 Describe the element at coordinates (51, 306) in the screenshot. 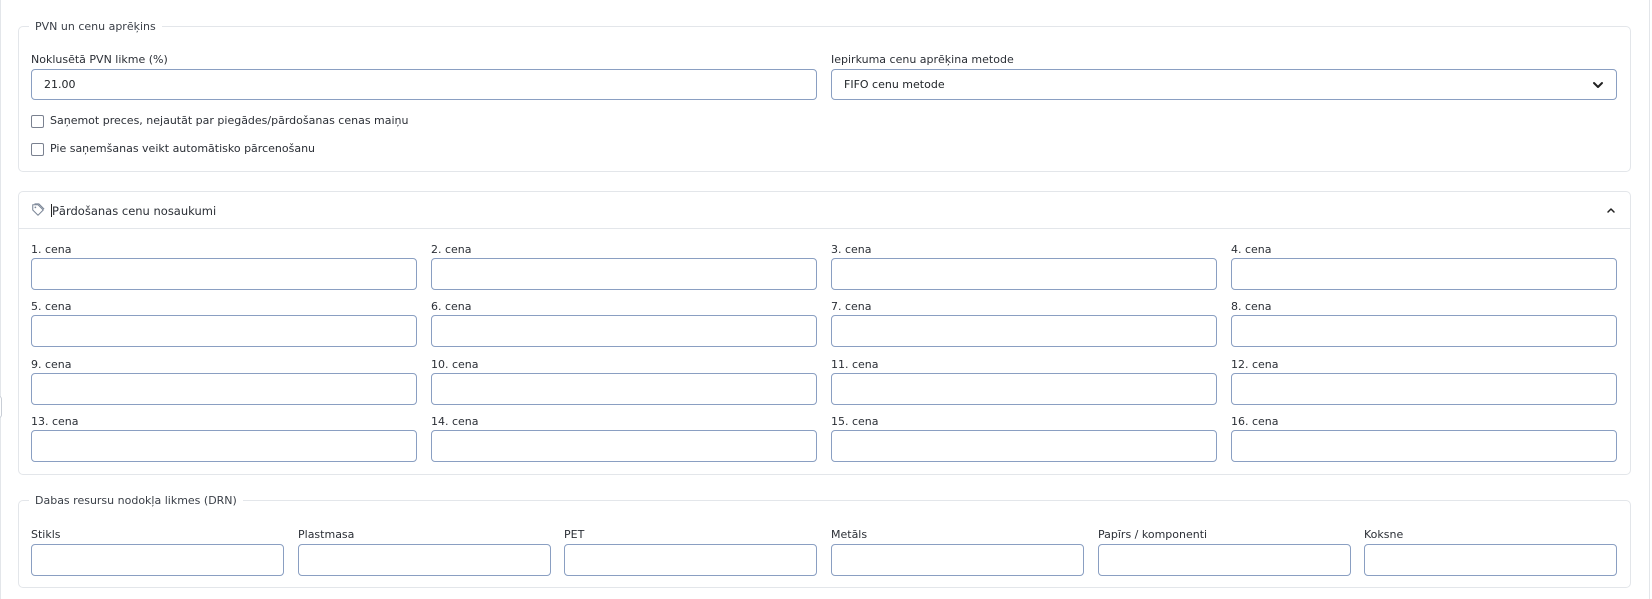

I see `price-name-label: 5. cena` at that location.